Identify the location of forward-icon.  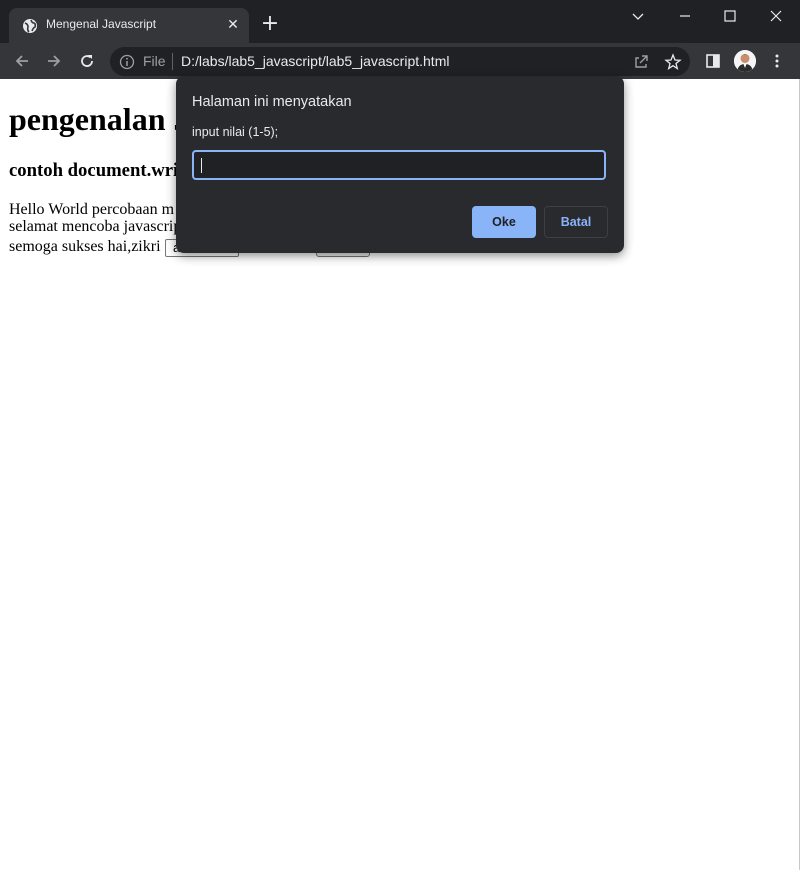
(54, 61).